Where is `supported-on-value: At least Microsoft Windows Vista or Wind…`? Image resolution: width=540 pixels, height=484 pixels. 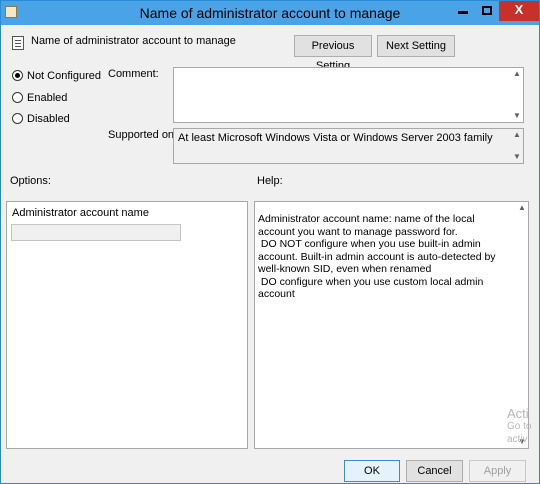
supported-on-value: At least Microsoft Windows Vista or Wind… is located at coordinates (335, 138).